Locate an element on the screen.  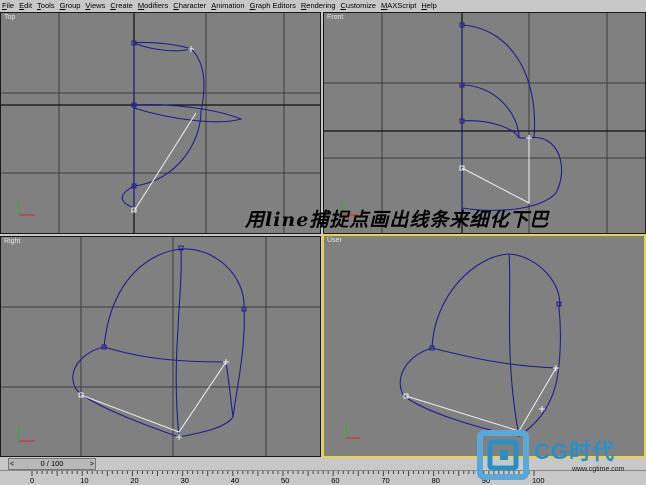
ruler-label: 0 is located at coordinates (32, 480).